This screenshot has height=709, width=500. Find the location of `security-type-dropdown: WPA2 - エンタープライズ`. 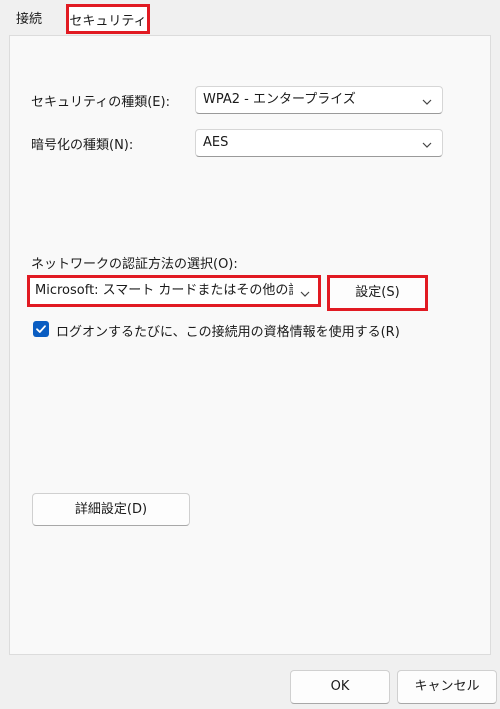

security-type-dropdown: WPA2 - エンタープライズ is located at coordinates (319, 100).